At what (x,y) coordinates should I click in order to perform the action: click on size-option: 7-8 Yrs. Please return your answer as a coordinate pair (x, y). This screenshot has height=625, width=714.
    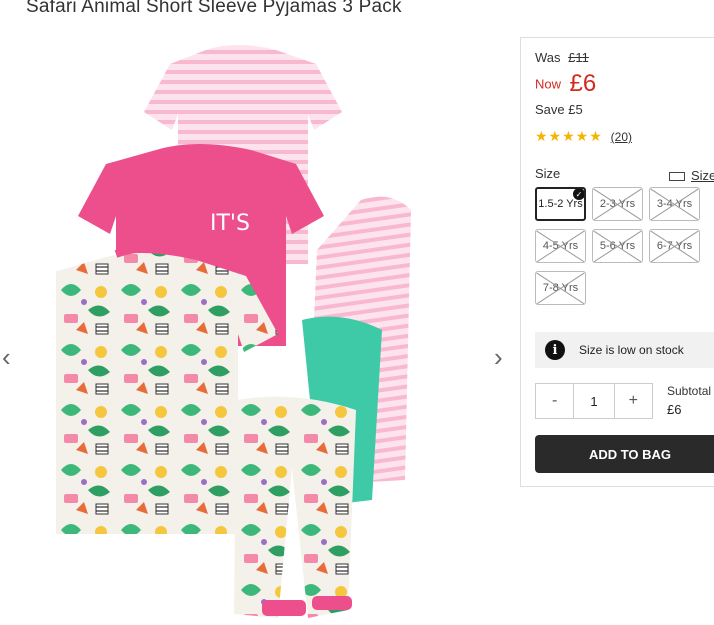
    Looking at the image, I should click on (560, 288).